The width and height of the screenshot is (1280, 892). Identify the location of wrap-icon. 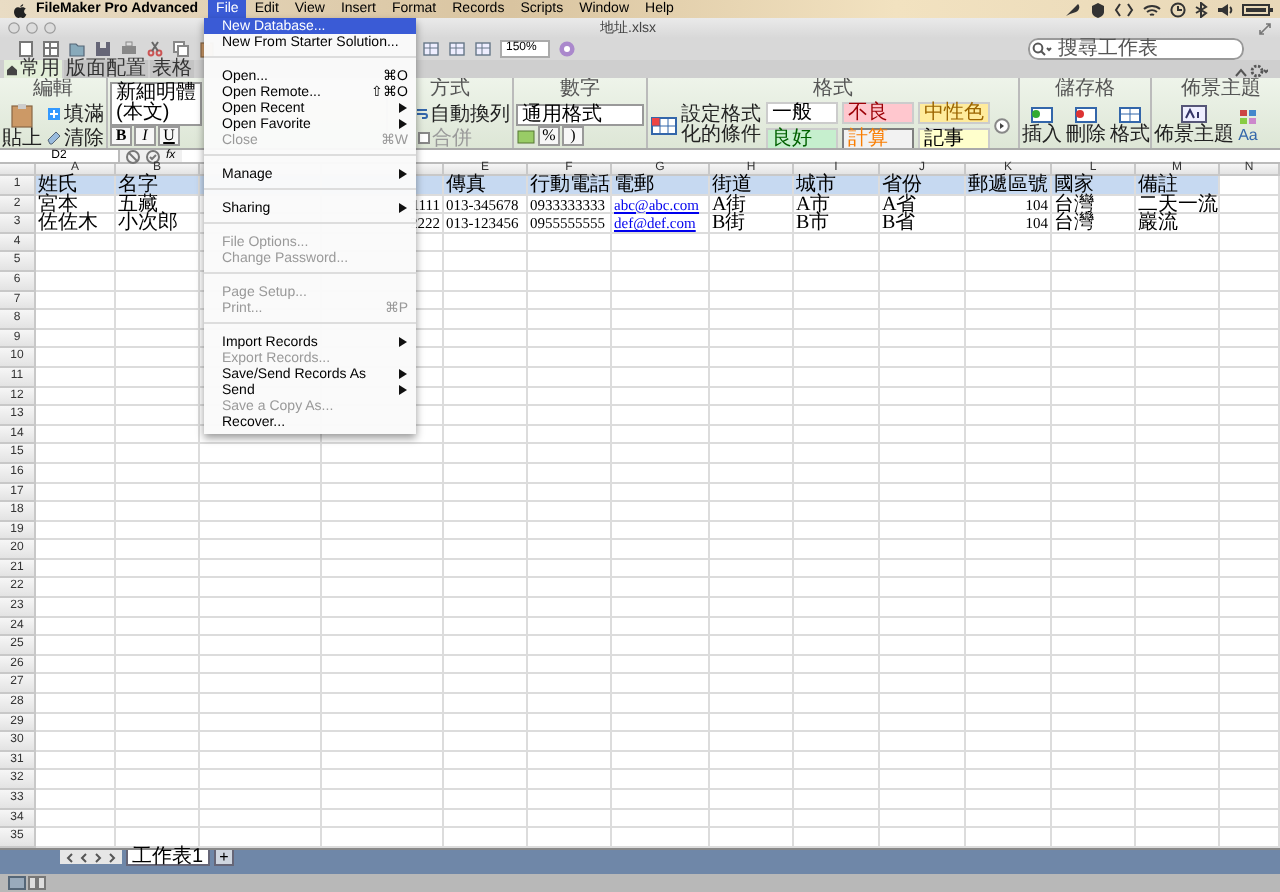
(422, 114).